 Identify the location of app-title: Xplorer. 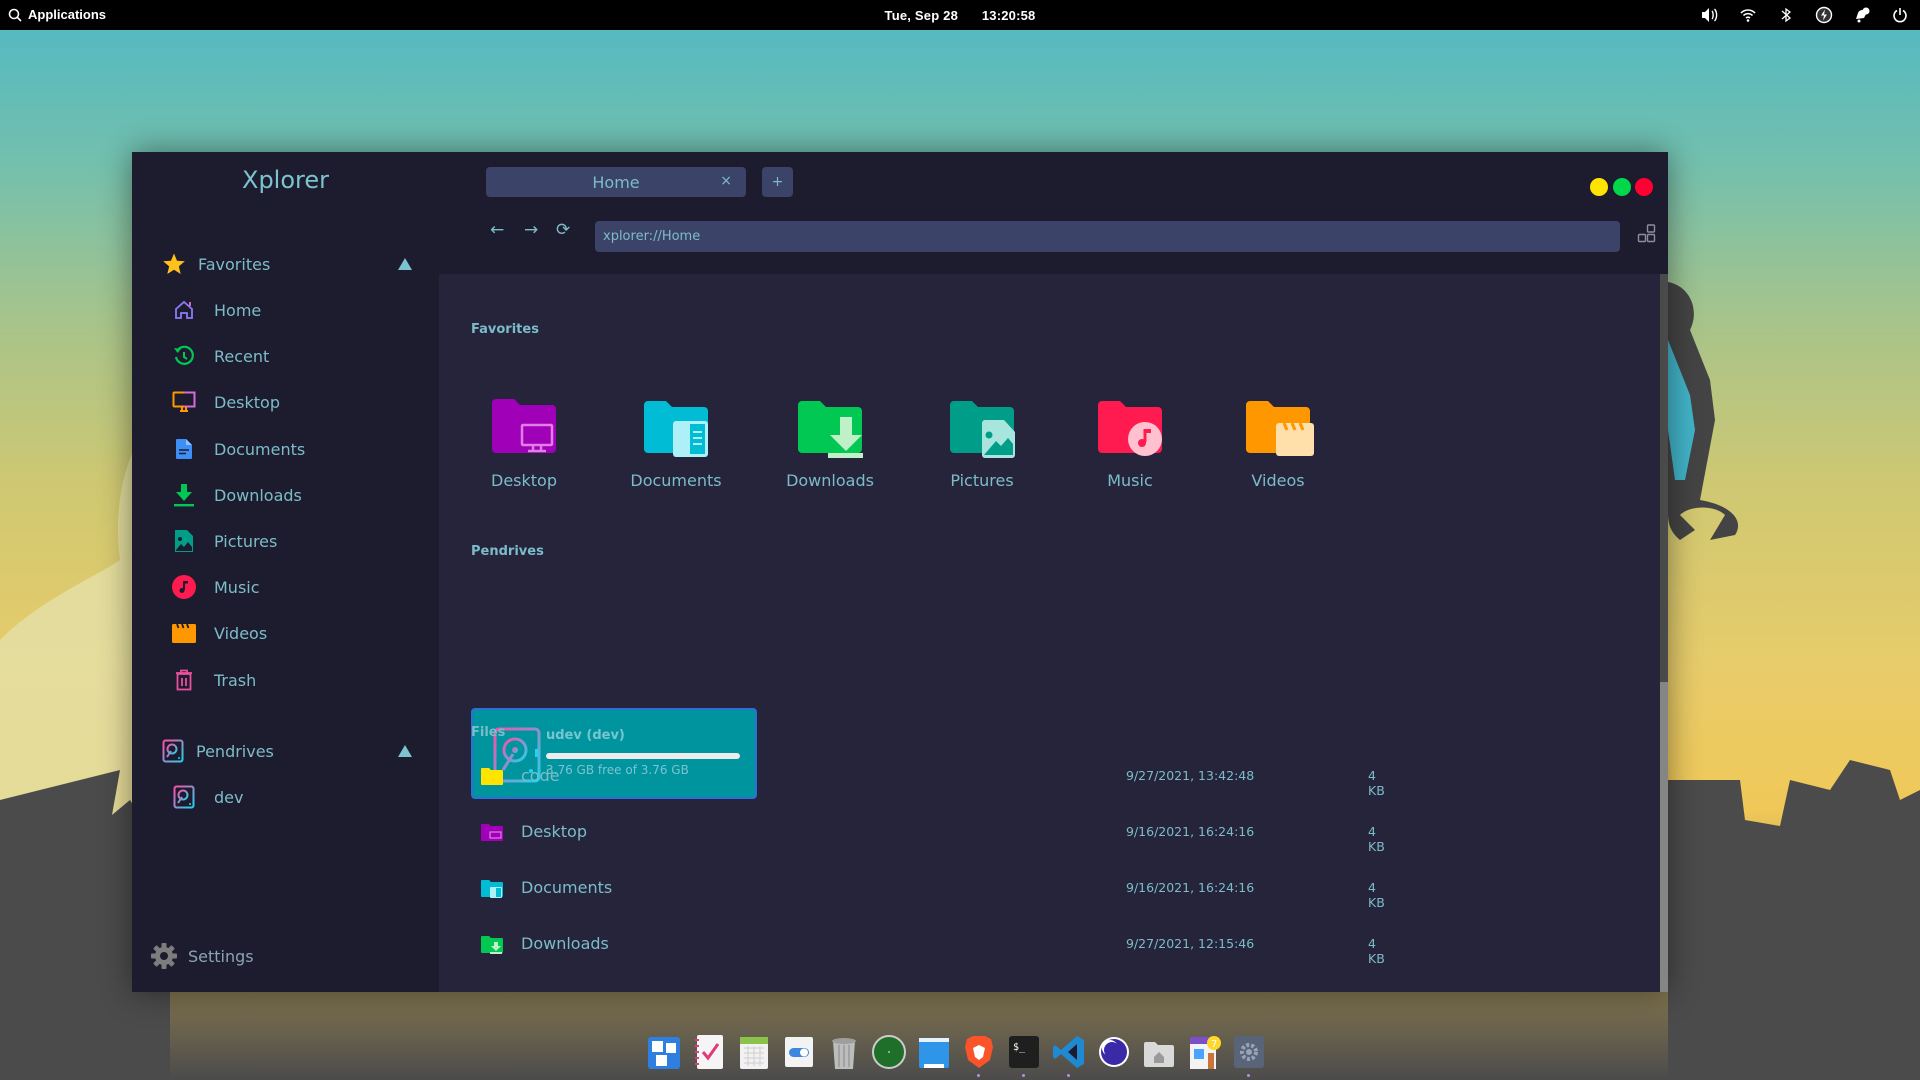
(285, 180).